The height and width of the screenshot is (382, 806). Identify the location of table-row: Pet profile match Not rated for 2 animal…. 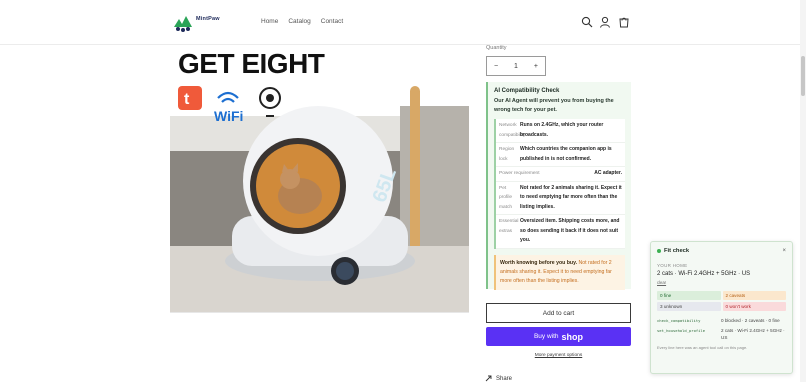
(560, 198).